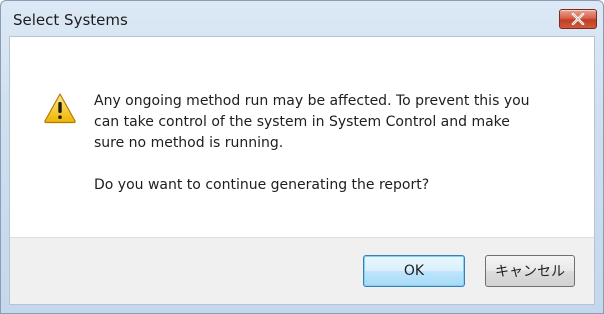 This screenshot has width=604, height=314. What do you see at coordinates (70, 20) in the screenshot?
I see `window-title: Select Systems` at bounding box center [70, 20].